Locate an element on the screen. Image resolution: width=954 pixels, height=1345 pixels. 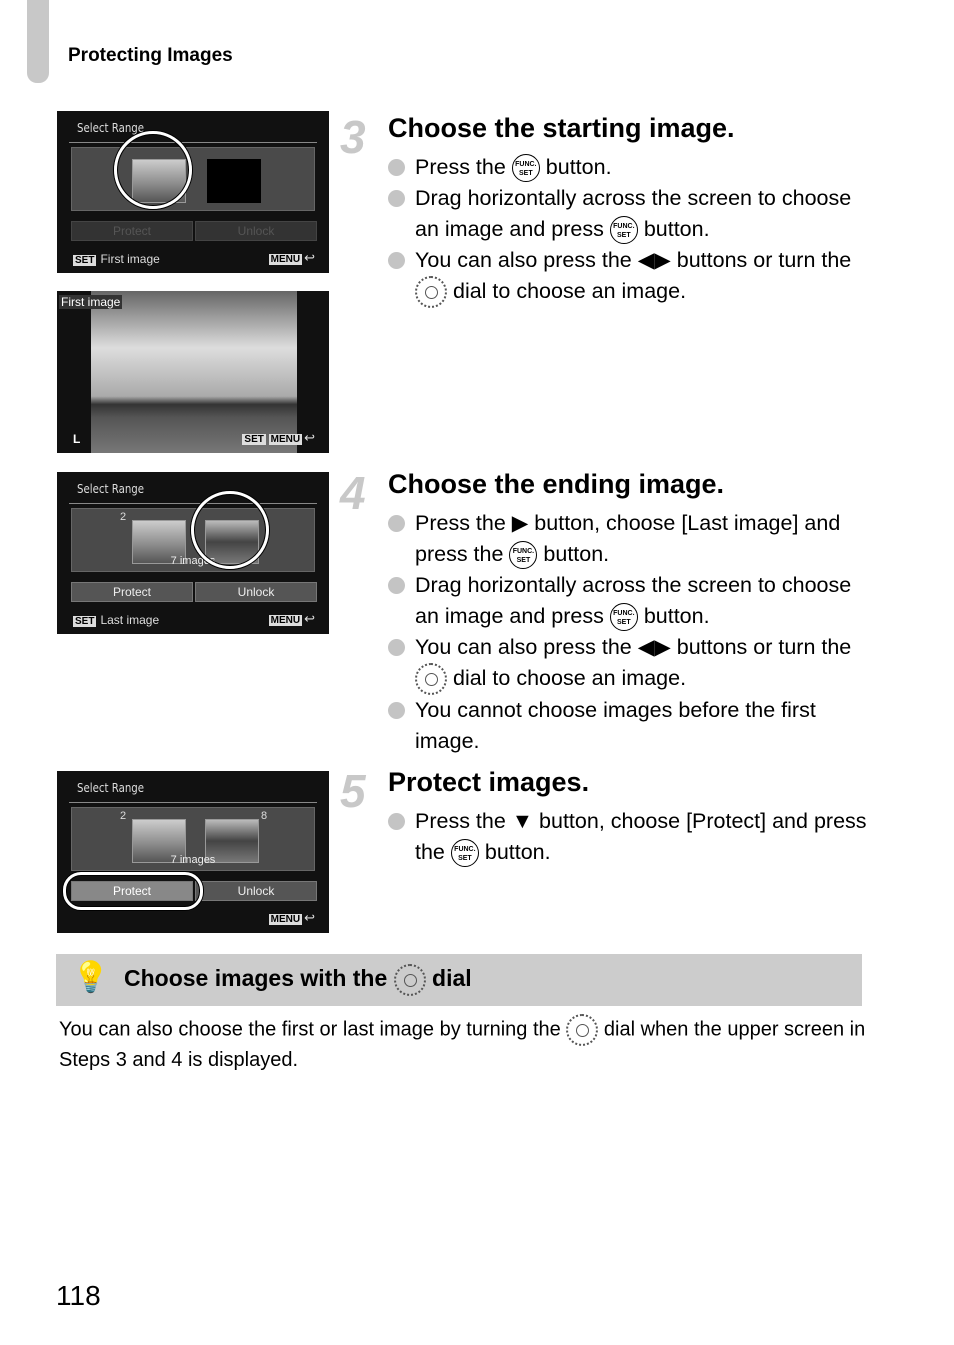
first-image-label: First image is located at coordinates (91, 302).